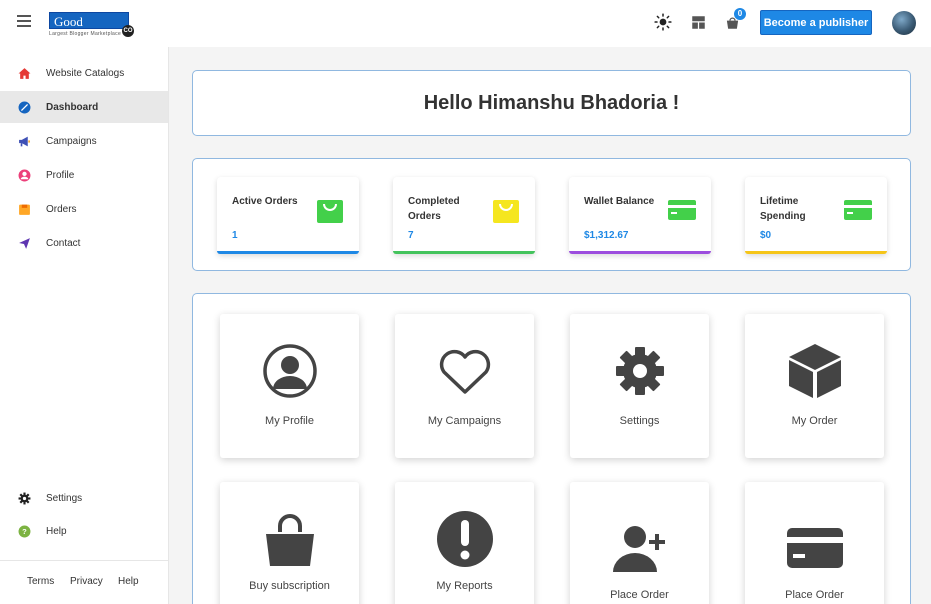  What do you see at coordinates (86, 581) in the screenshot?
I see `privacy-link: Privacy` at bounding box center [86, 581].